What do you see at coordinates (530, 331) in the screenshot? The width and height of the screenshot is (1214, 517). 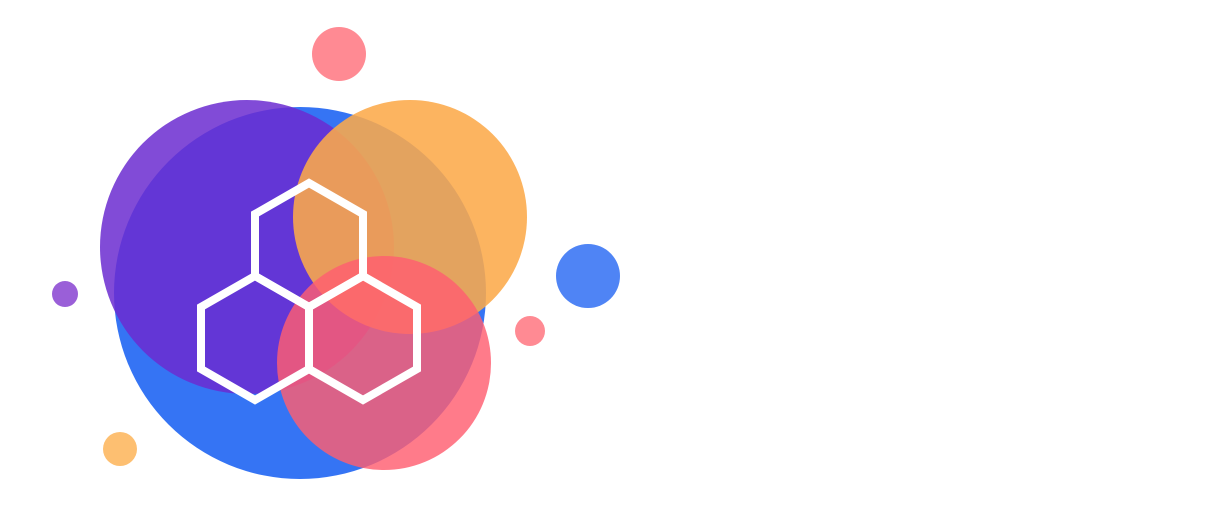 I see `small-pink-dot` at bounding box center [530, 331].